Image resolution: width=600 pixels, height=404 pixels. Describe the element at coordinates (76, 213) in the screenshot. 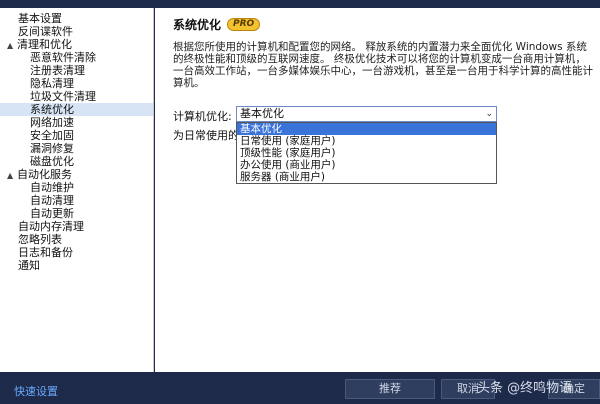

I see `tree-item-auto-update: 自动更新` at that location.